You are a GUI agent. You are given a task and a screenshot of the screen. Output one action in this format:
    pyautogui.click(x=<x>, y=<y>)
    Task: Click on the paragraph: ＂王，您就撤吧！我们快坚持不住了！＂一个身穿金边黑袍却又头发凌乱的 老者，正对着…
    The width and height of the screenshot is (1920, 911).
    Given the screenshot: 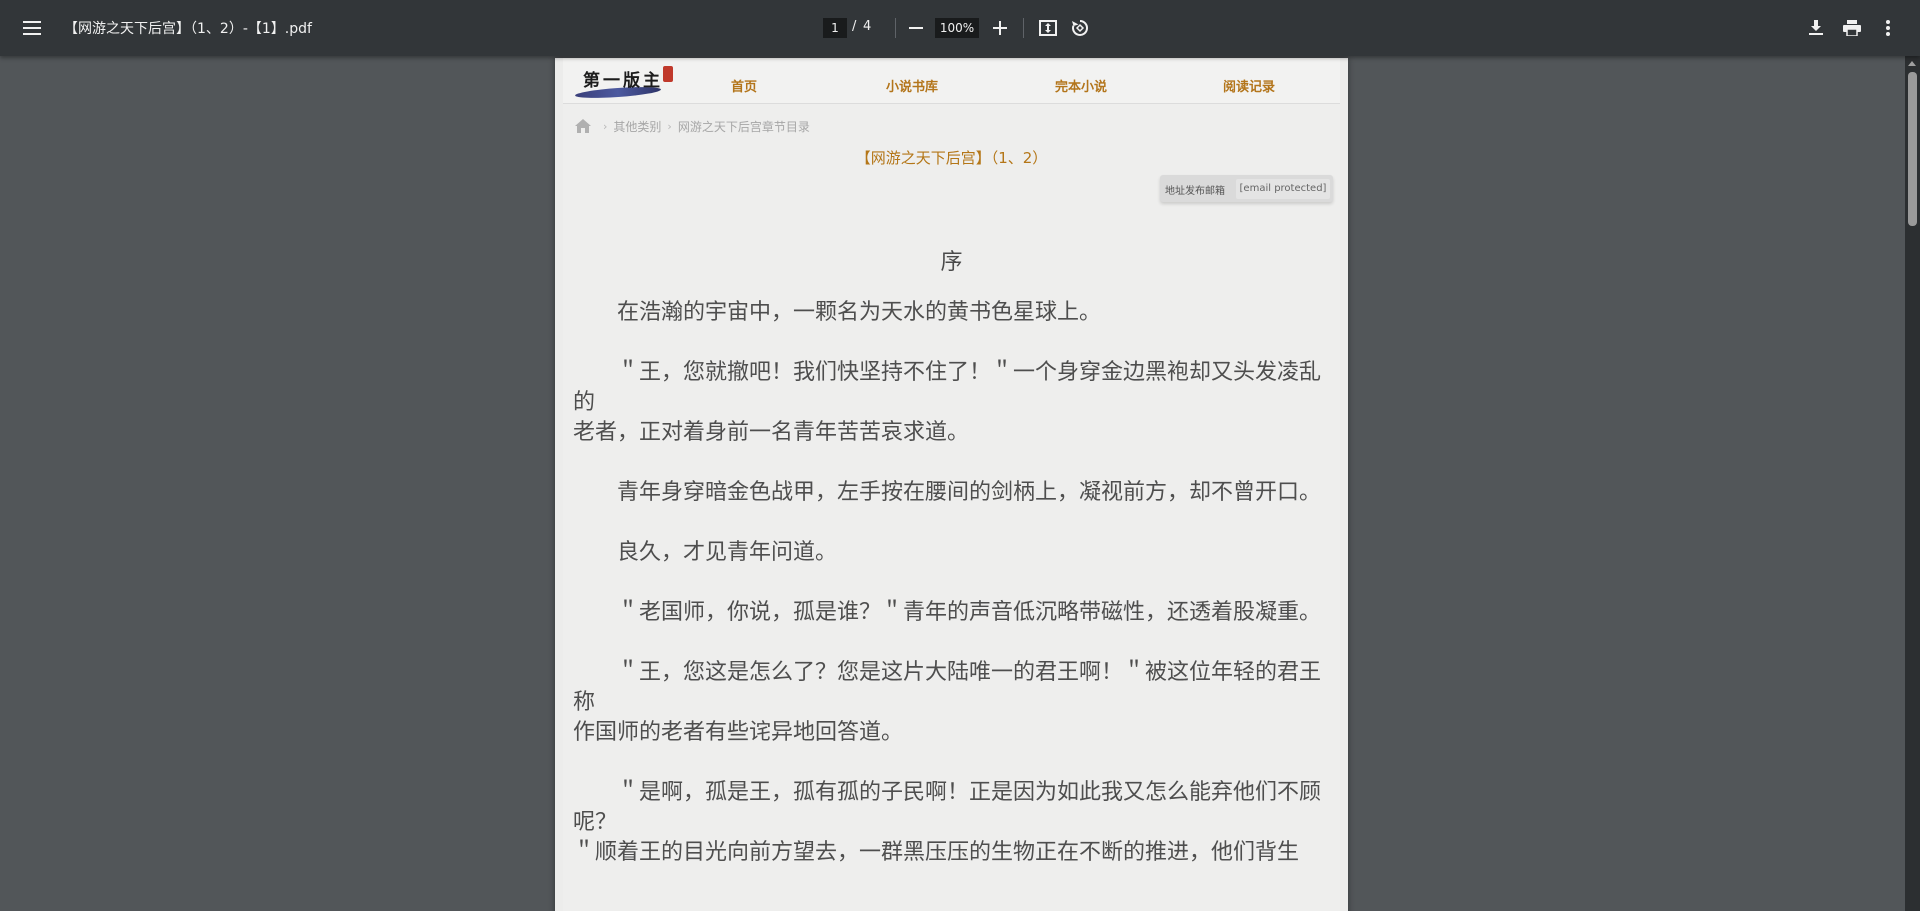 What is the action you would take?
    pyautogui.click(x=947, y=402)
    